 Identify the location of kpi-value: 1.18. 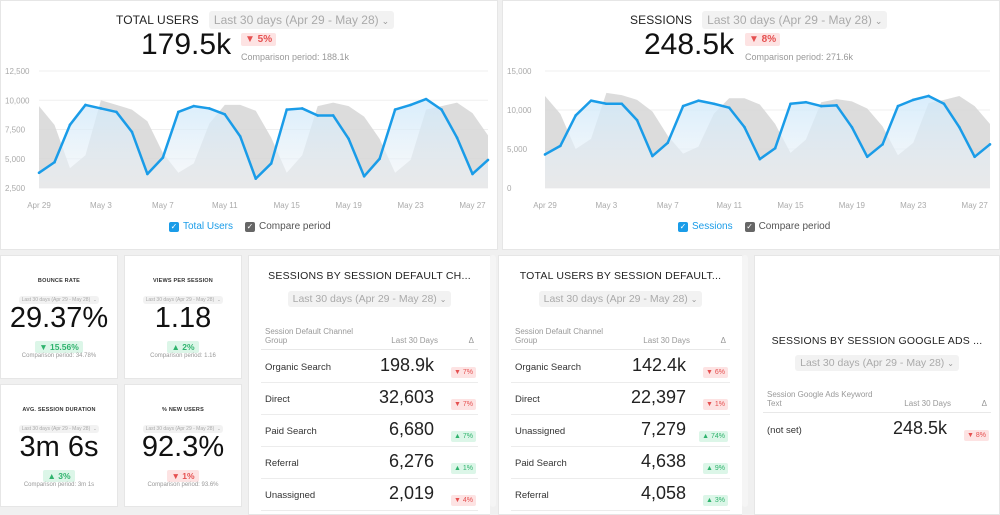
(183, 318).